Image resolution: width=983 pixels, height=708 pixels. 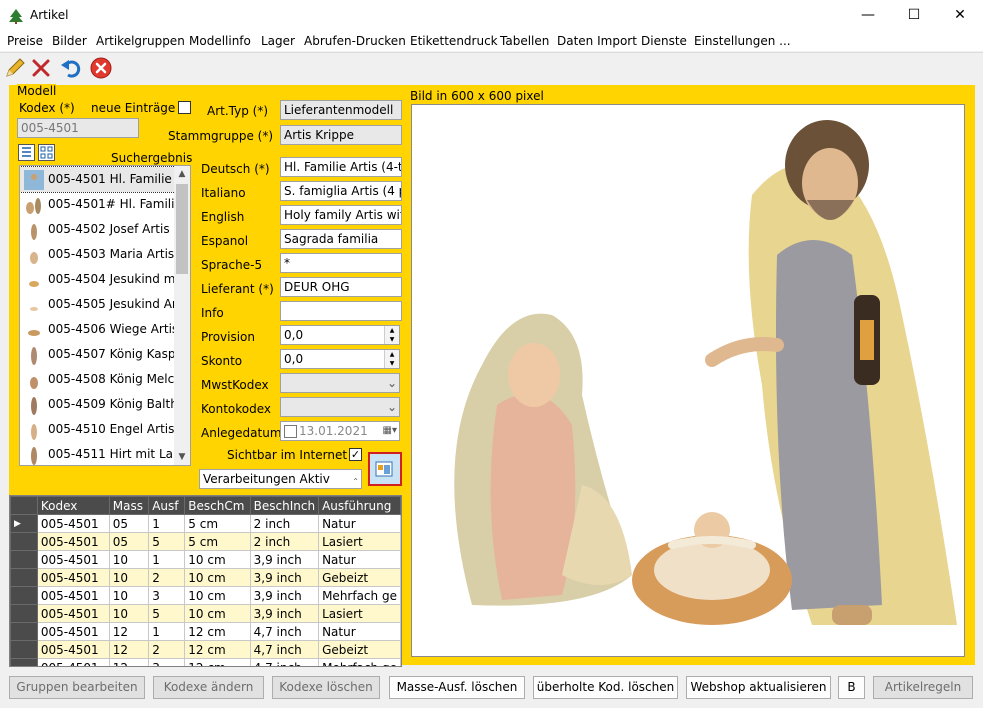 What do you see at coordinates (341, 191) in the screenshot?
I see `italiano-field: S. famiglia Artis (4 p` at bounding box center [341, 191].